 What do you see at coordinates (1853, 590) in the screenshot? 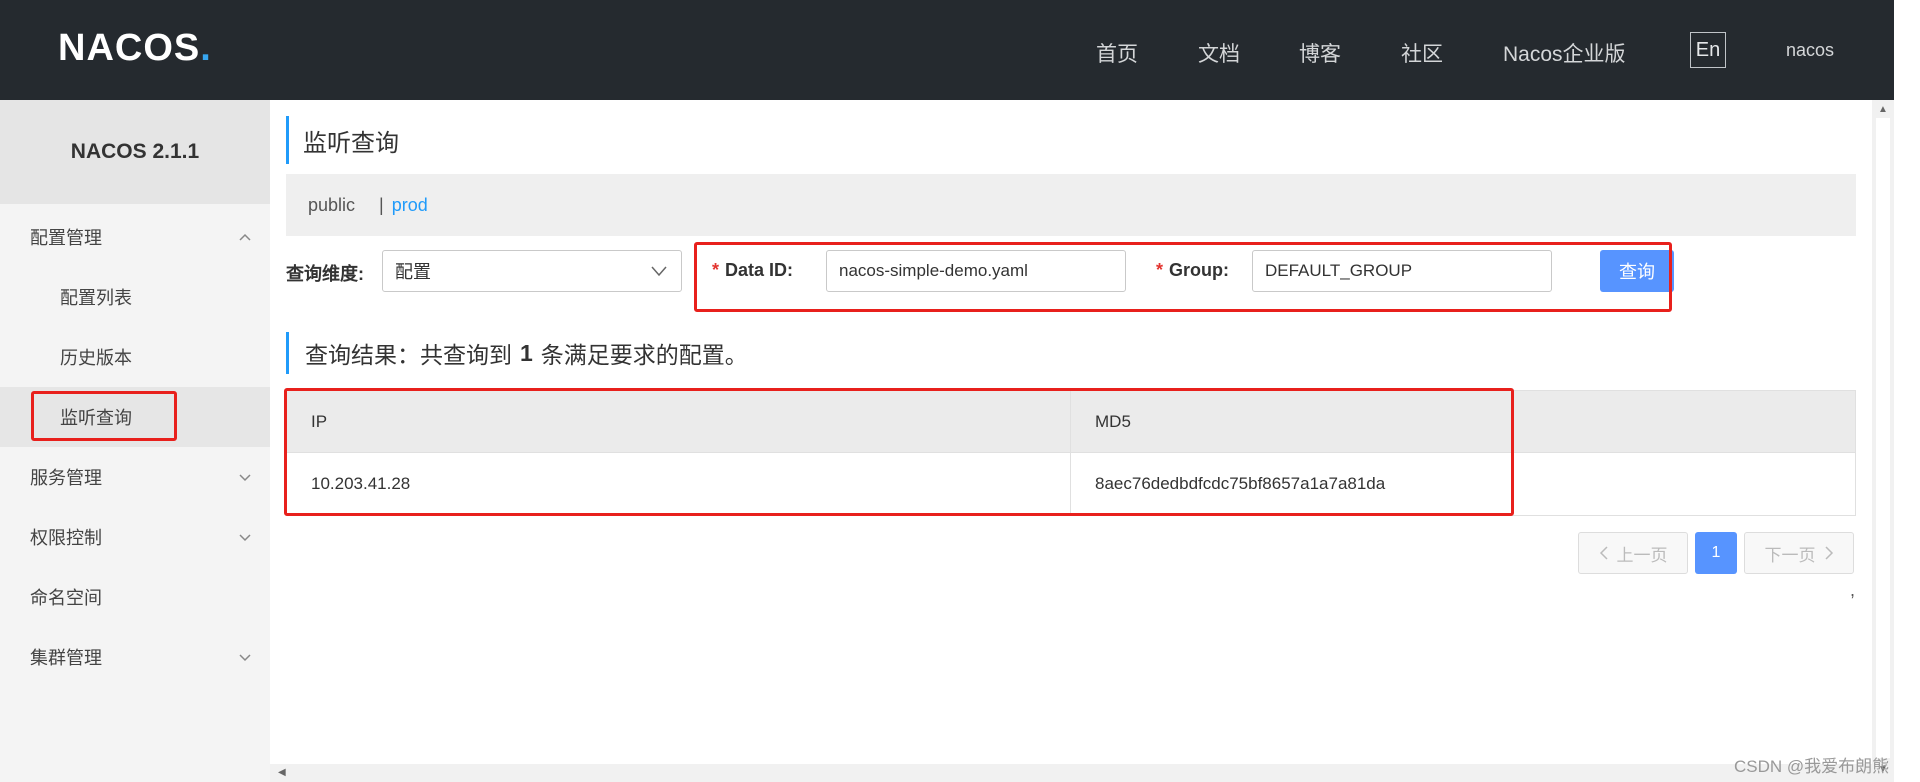
I see `stray-comma: ,` at bounding box center [1853, 590].